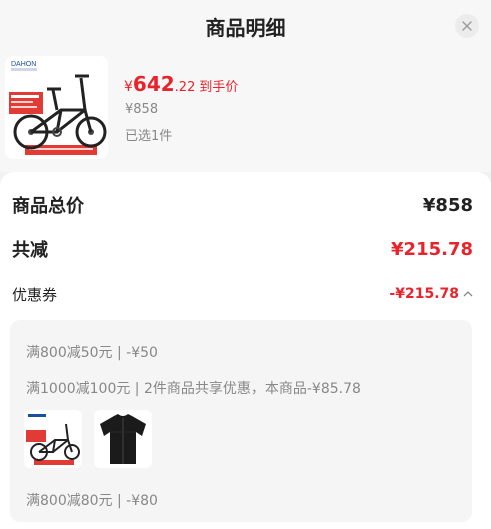  What do you see at coordinates (23, 64) in the screenshot?
I see `brand-logo-text: DAHON` at bounding box center [23, 64].